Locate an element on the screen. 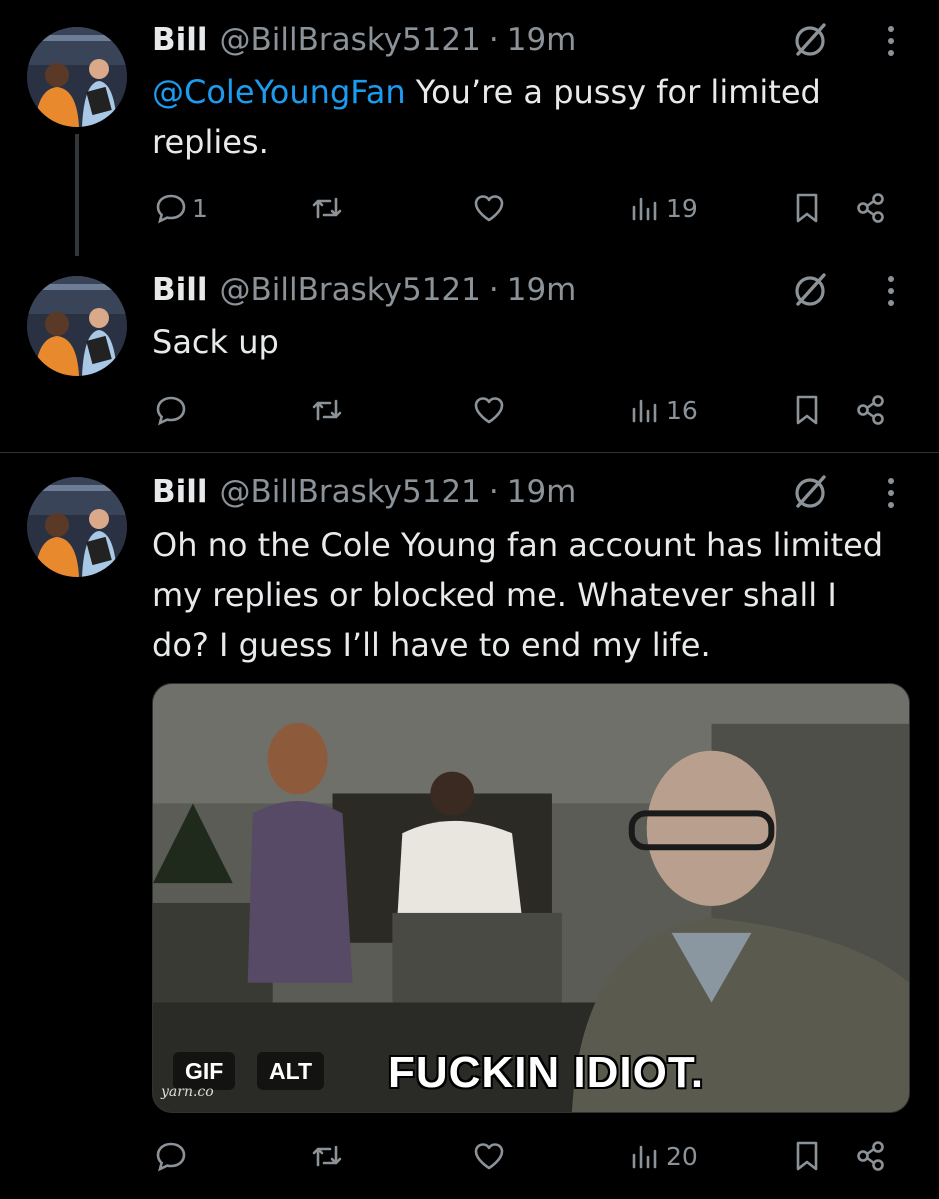 The image size is (939, 1199). reply-count: 1 is located at coordinates (200, 208).